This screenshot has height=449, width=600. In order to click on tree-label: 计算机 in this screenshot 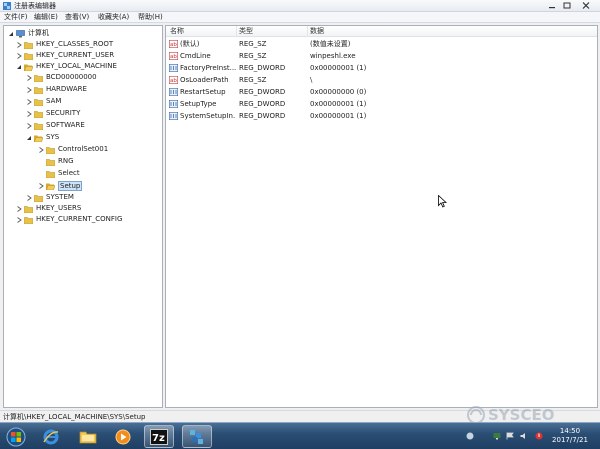, I will do `click(38, 33)`.